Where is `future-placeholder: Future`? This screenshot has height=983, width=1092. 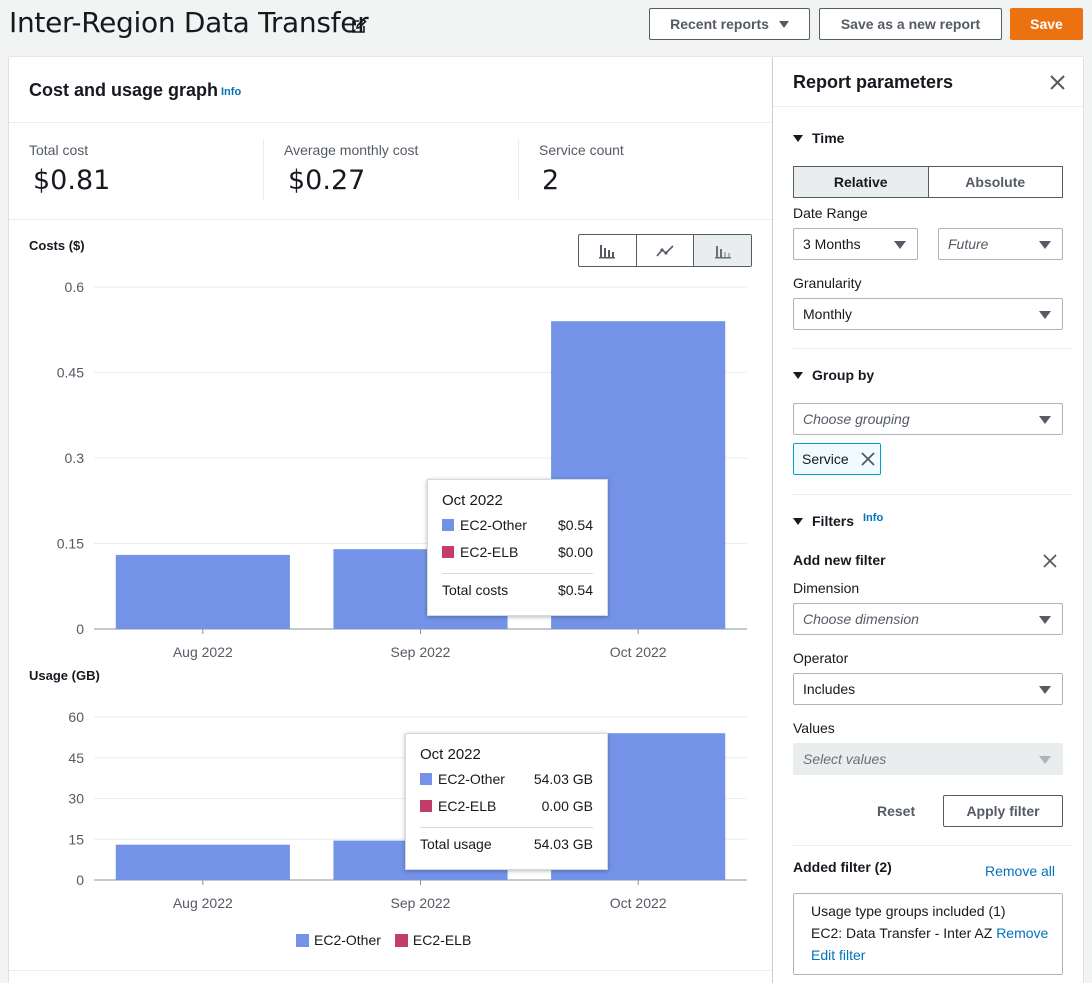 future-placeholder: Future is located at coordinates (968, 244).